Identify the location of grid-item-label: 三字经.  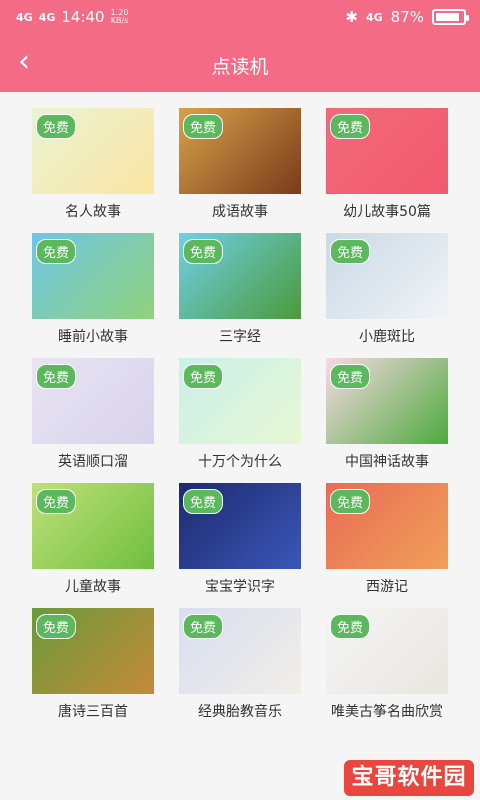
(240, 337).